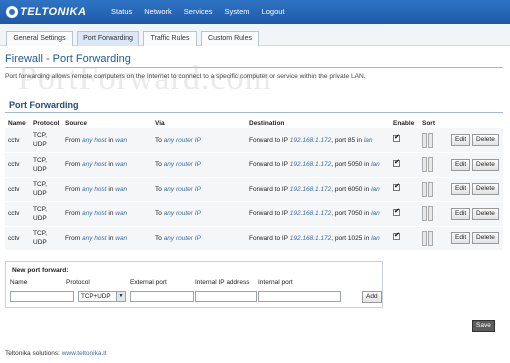 The width and height of the screenshot is (510, 363). I want to click on rule-protocol: TCP, UDP, so click(40, 238).